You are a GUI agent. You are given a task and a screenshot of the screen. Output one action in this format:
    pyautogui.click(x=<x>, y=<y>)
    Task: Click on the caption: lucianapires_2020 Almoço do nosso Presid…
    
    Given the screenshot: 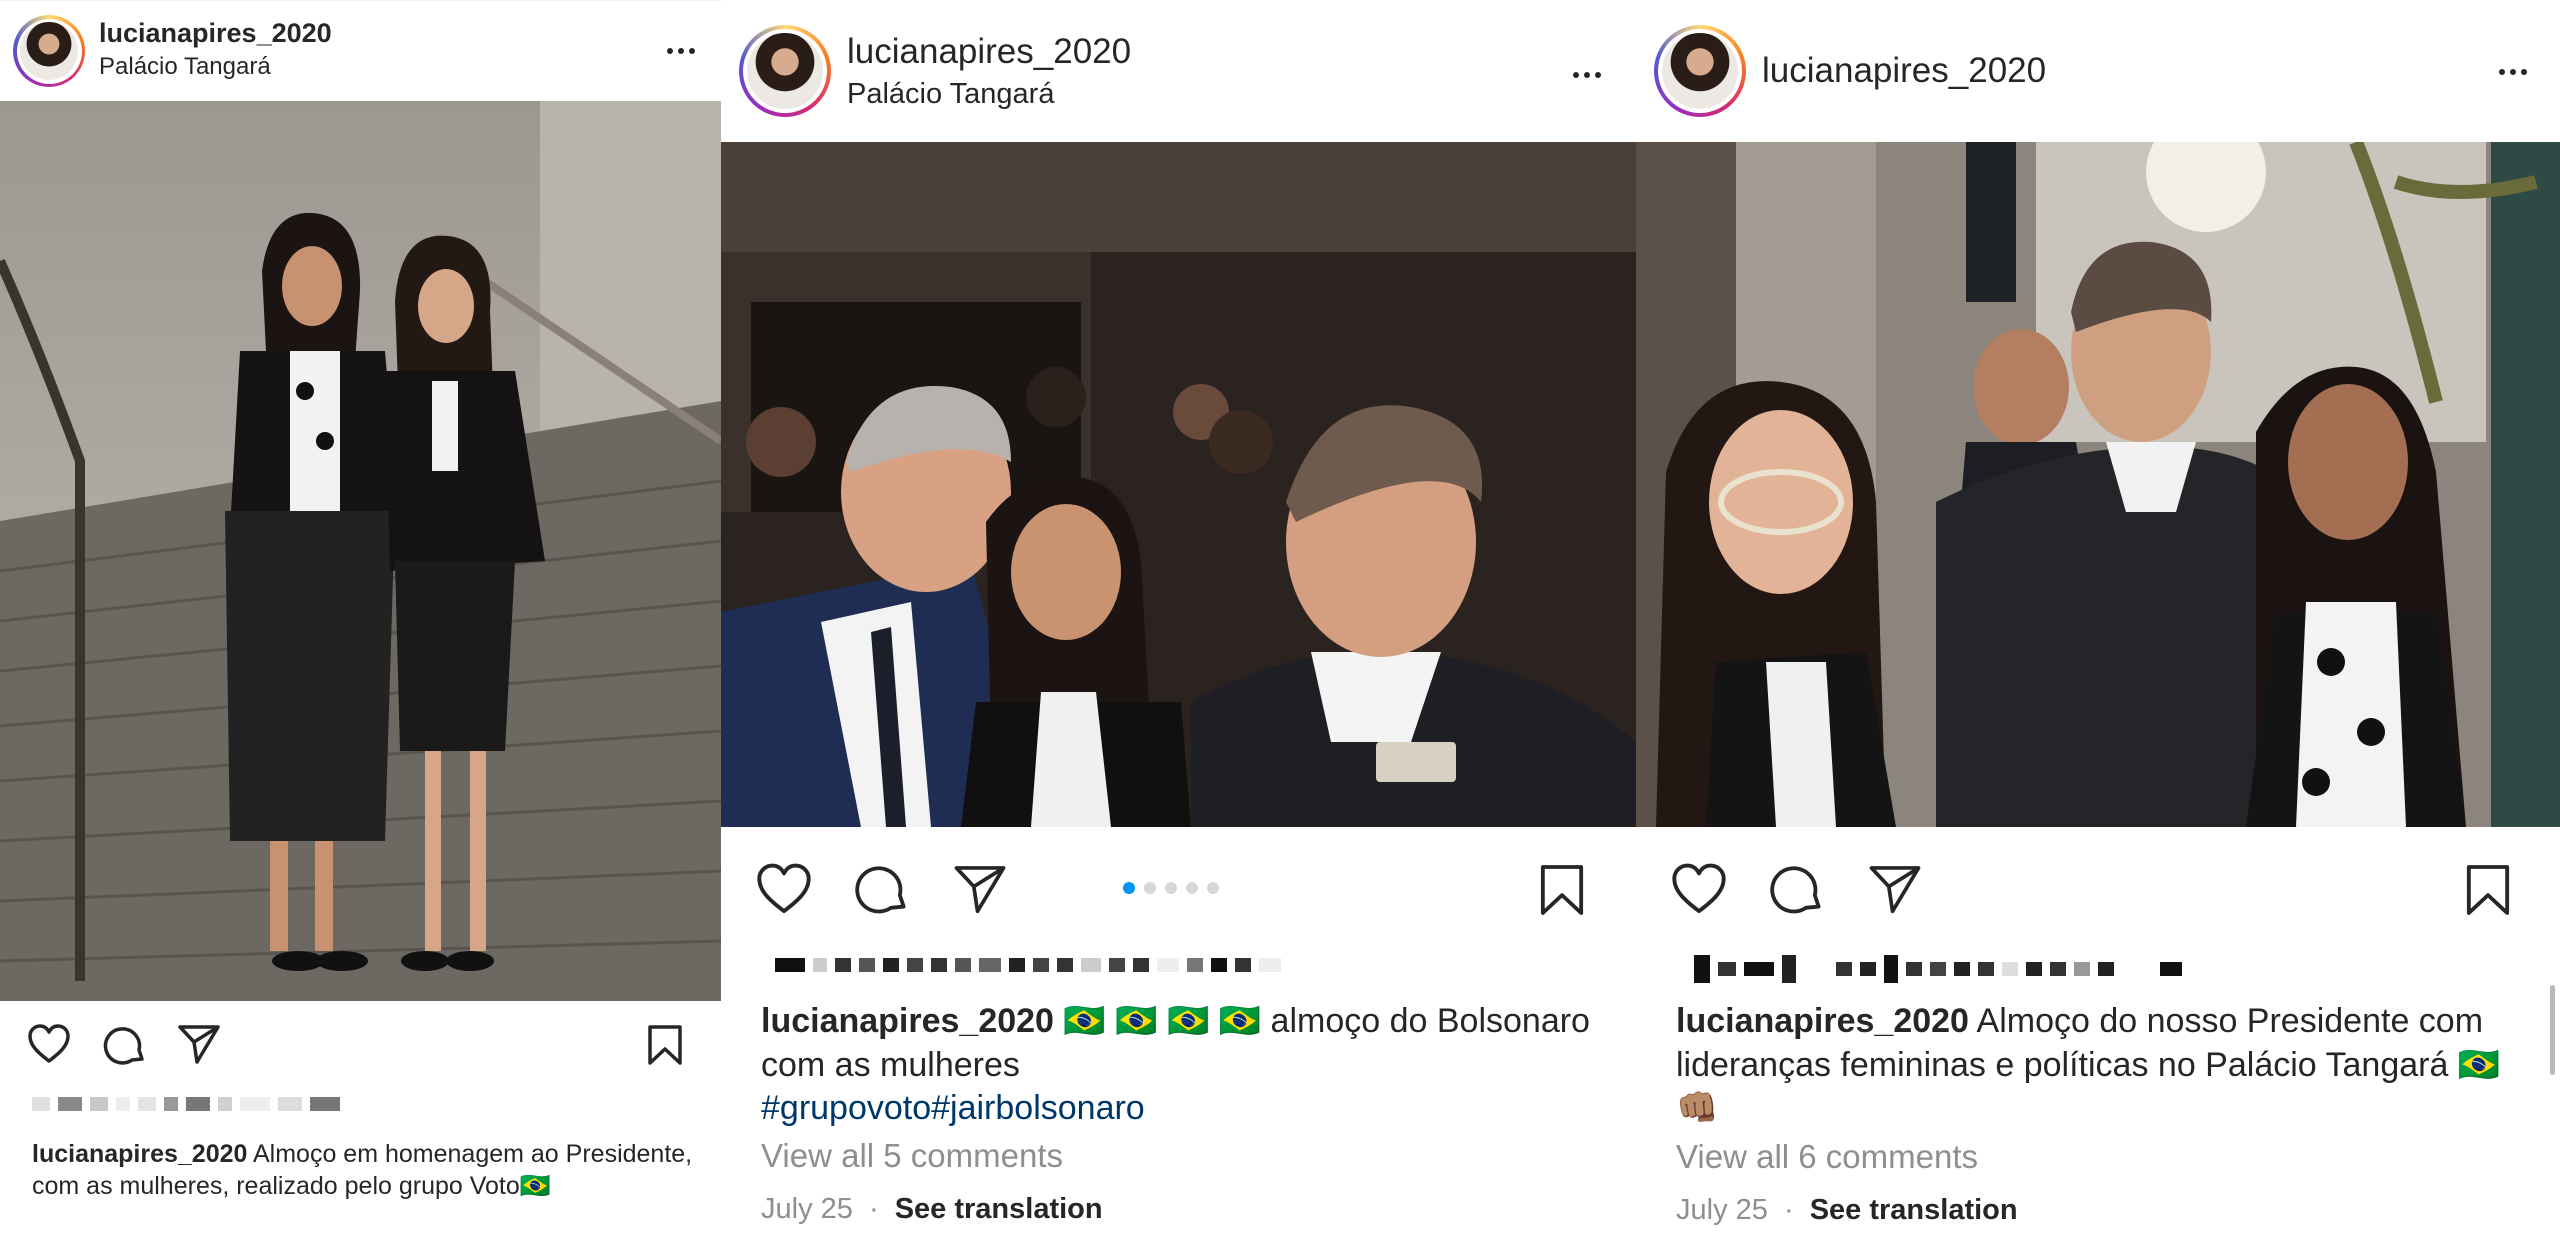 What is the action you would take?
    pyautogui.click(x=2101, y=1065)
    